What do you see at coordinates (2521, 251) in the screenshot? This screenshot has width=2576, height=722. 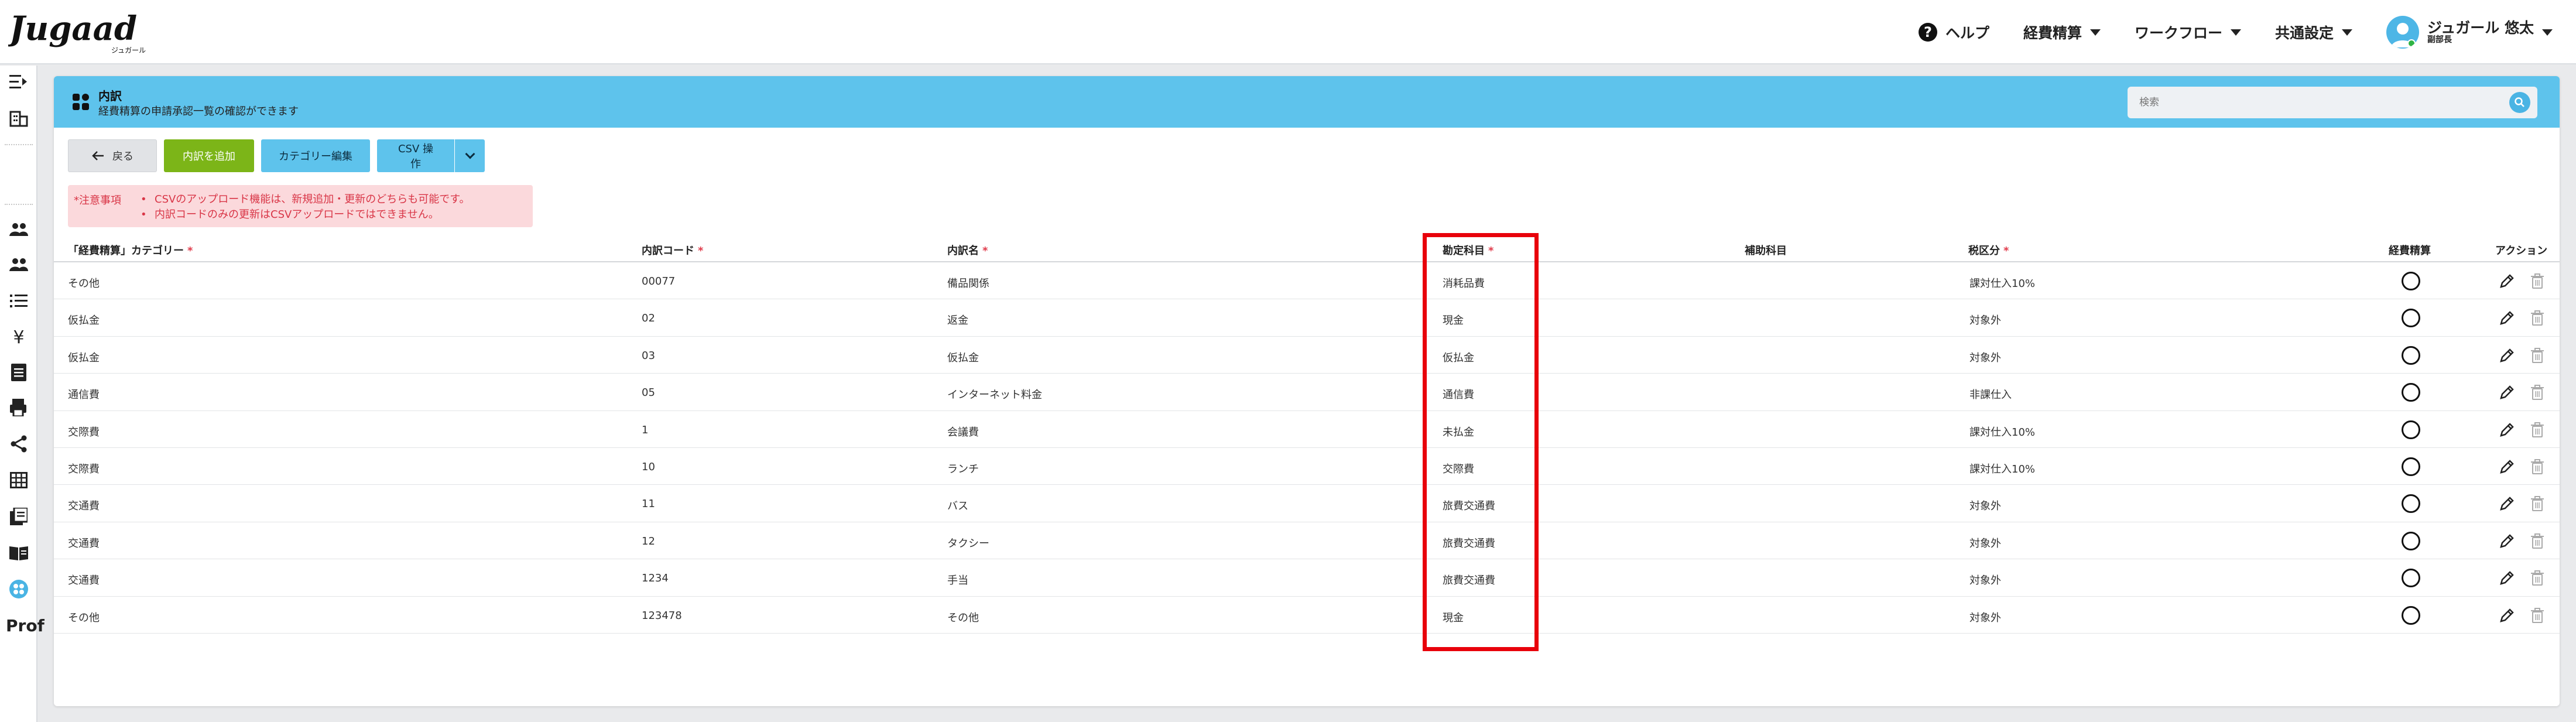 I see `col-header-action: アクション` at bounding box center [2521, 251].